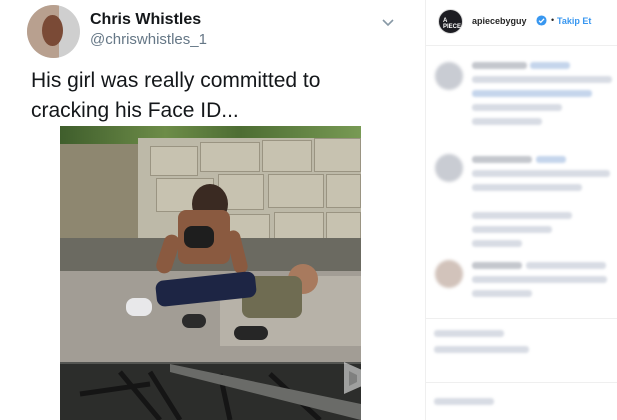 The width and height of the screenshot is (617, 420). Describe the element at coordinates (388, 22) in the screenshot. I see `chevron-down-icon` at that location.